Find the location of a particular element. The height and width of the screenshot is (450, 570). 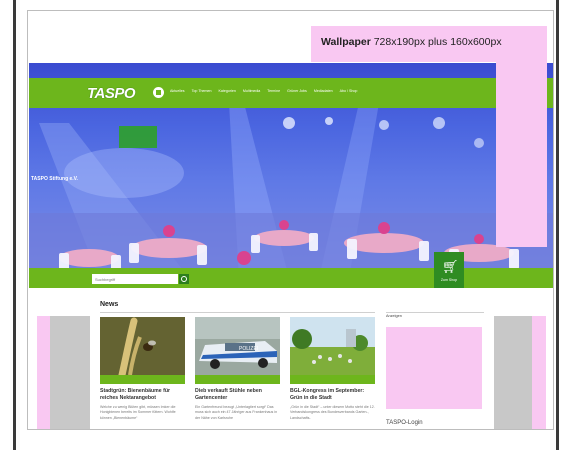

shop-label: Zum Shop is located at coordinates (449, 280).